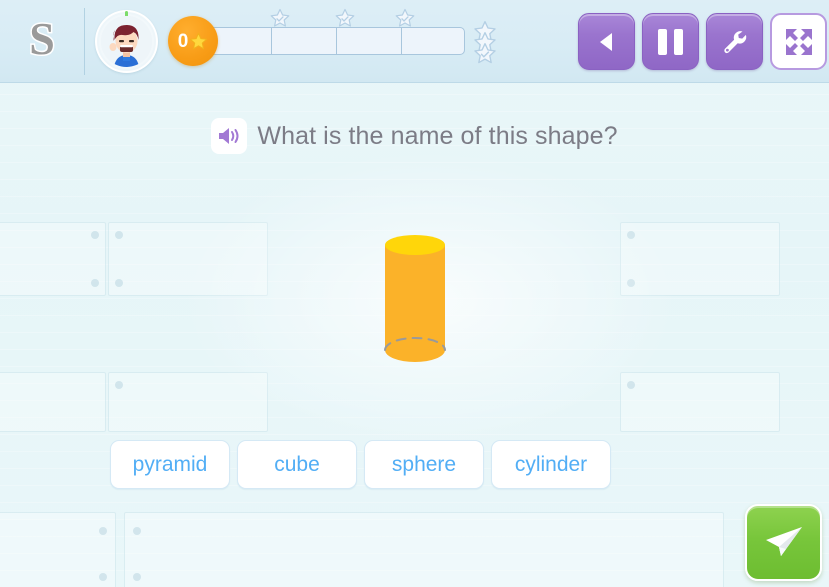 This screenshot has height=587, width=829. I want to click on speaker-button, so click(229, 136).